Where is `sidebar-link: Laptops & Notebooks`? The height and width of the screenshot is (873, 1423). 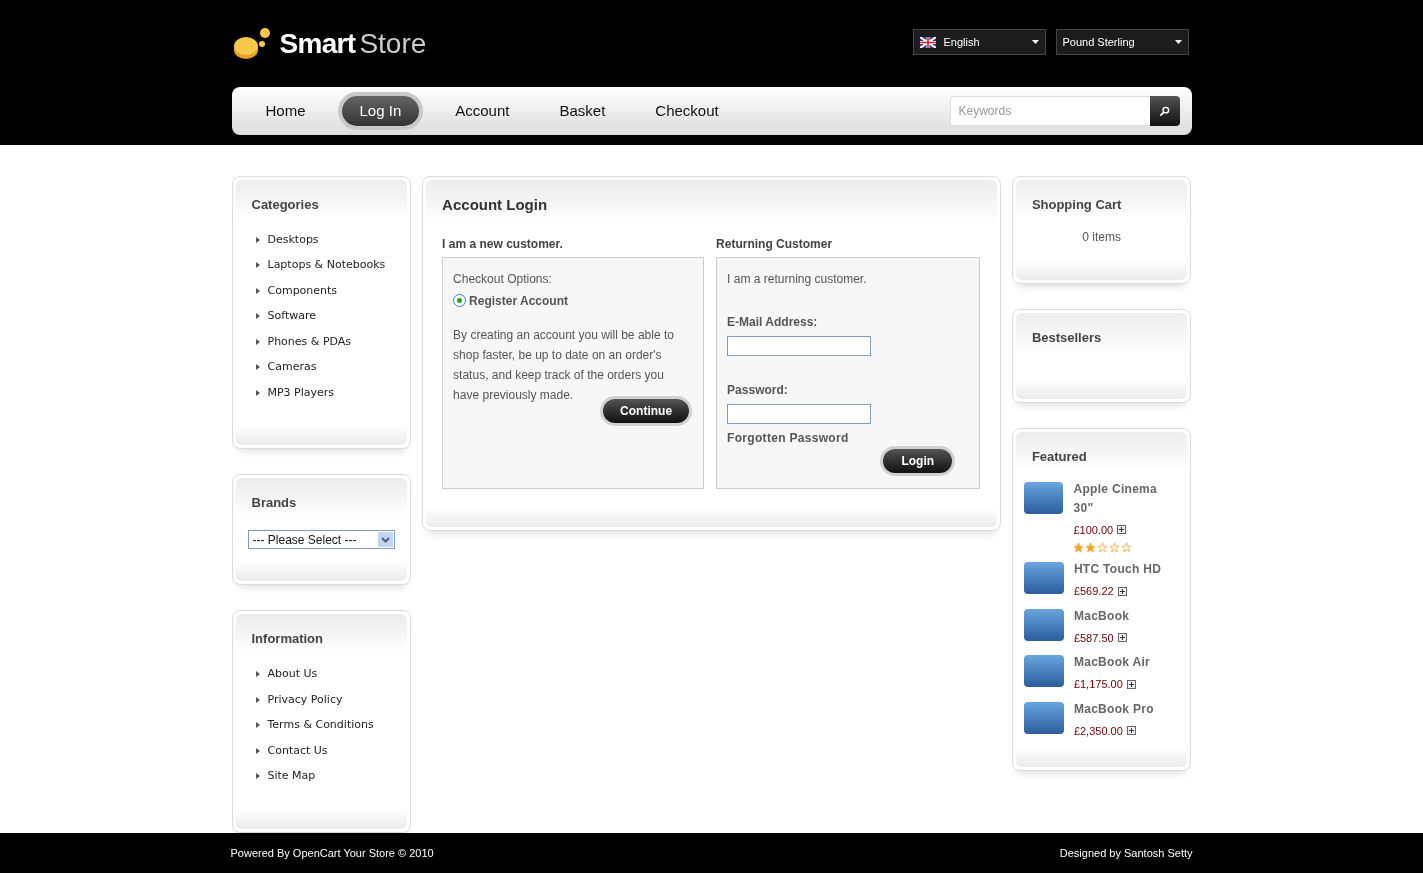 sidebar-link: Laptops & Notebooks is located at coordinates (326, 265).